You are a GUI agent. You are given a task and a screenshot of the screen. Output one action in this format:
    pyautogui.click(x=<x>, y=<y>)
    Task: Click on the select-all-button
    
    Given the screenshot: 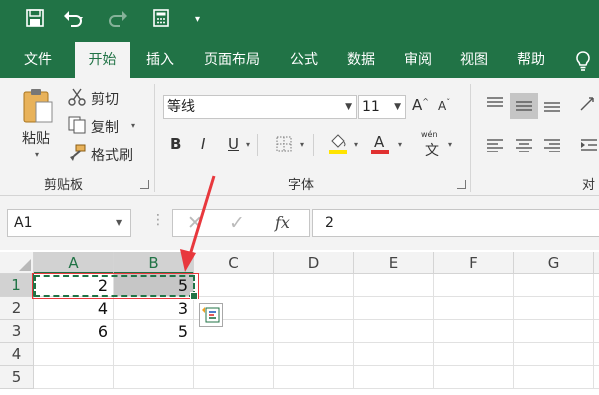 What is the action you would take?
    pyautogui.click(x=17, y=263)
    